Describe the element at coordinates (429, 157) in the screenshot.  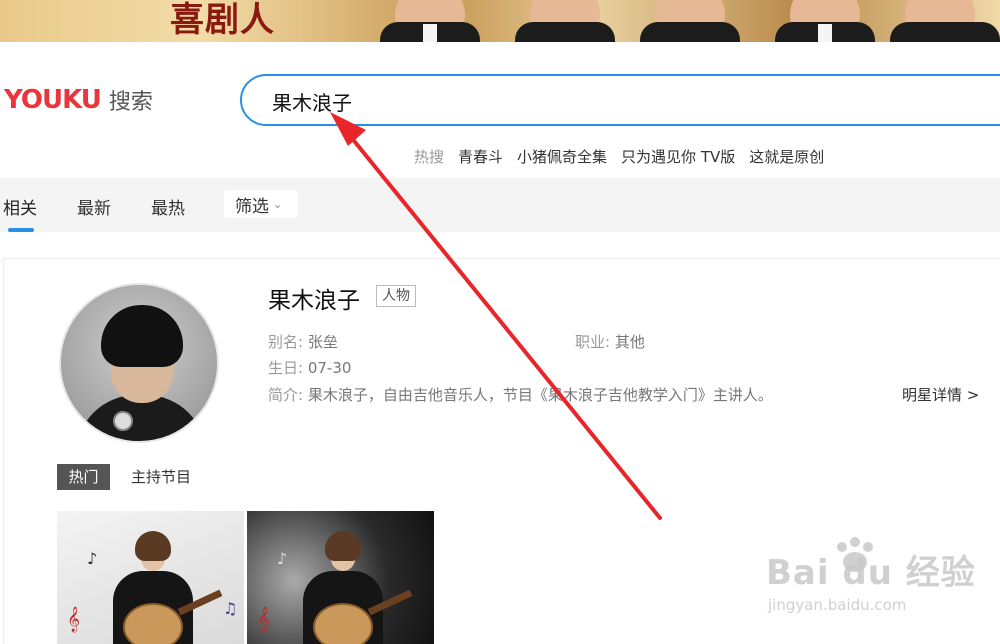
I see `hot-search-label: 热搜` at that location.